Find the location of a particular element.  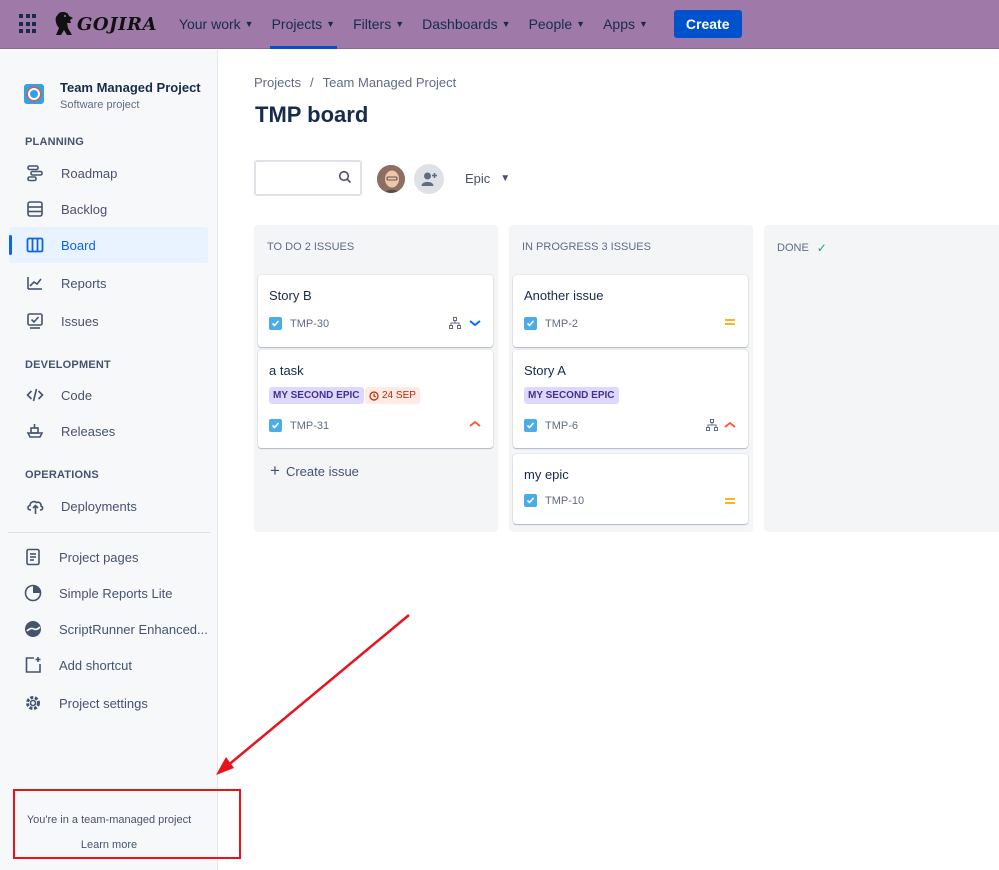

issue-key: TMP-30 is located at coordinates (299, 323).